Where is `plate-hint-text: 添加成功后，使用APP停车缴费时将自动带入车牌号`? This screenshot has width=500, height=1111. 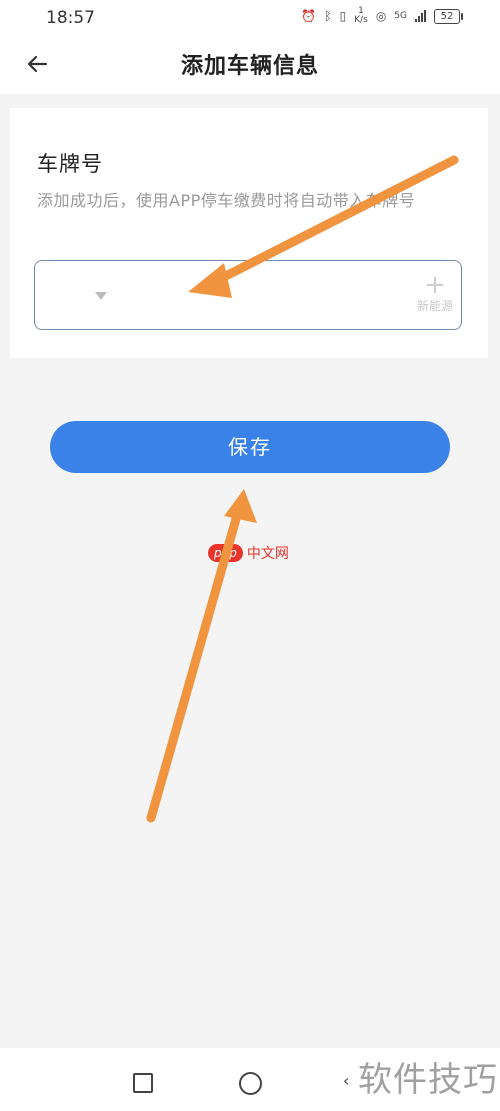 plate-hint-text: 添加成功后，使用APP停车缴费时将自动带入车牌号 is located at coordinates (226, 200).